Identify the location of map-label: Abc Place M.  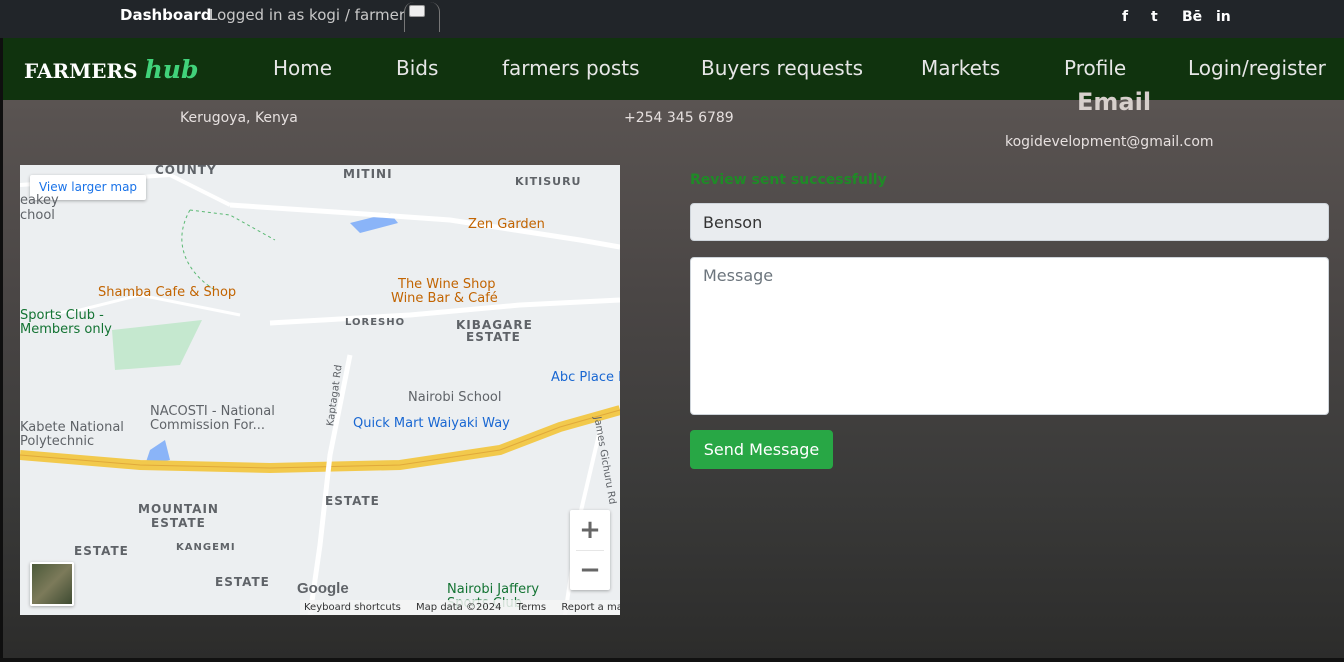
(585, 377).